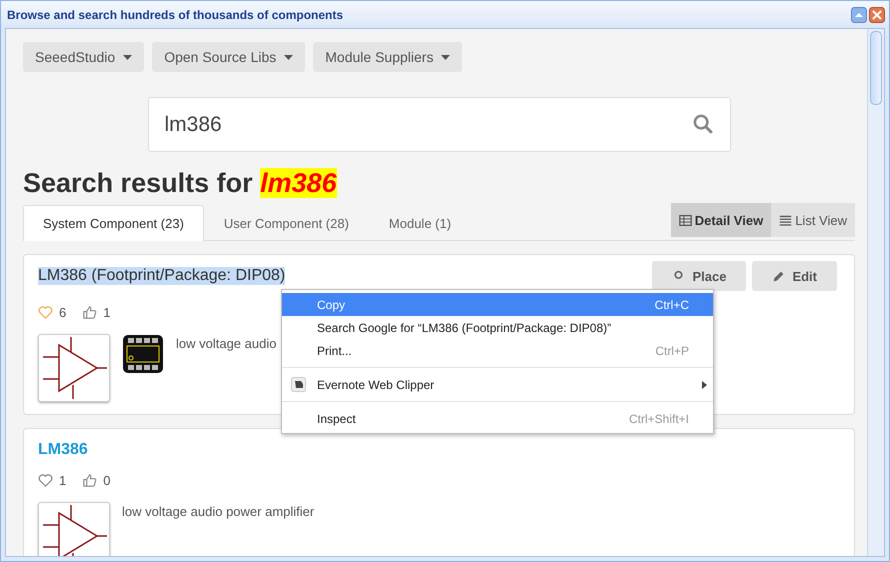  I want to click on search-icon, so click(702, 124).